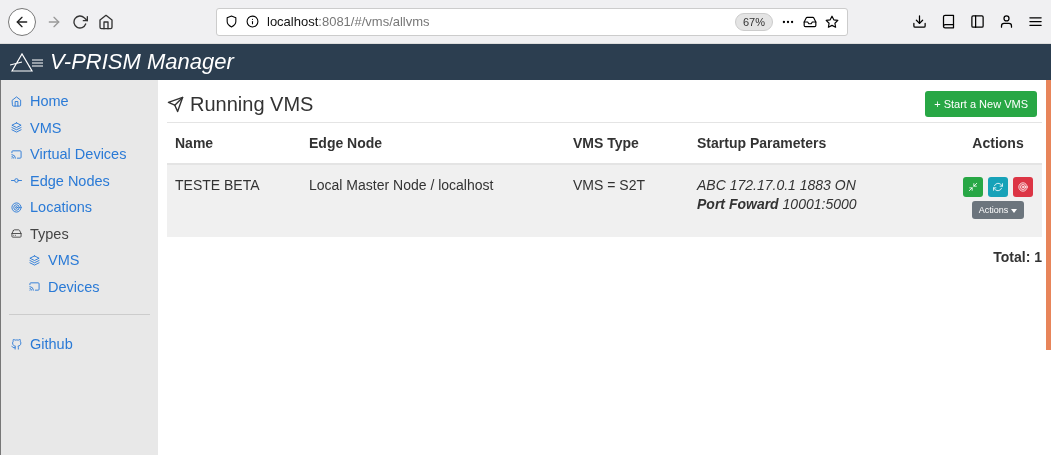  I want to click on stop-button, so click(1023, 187).